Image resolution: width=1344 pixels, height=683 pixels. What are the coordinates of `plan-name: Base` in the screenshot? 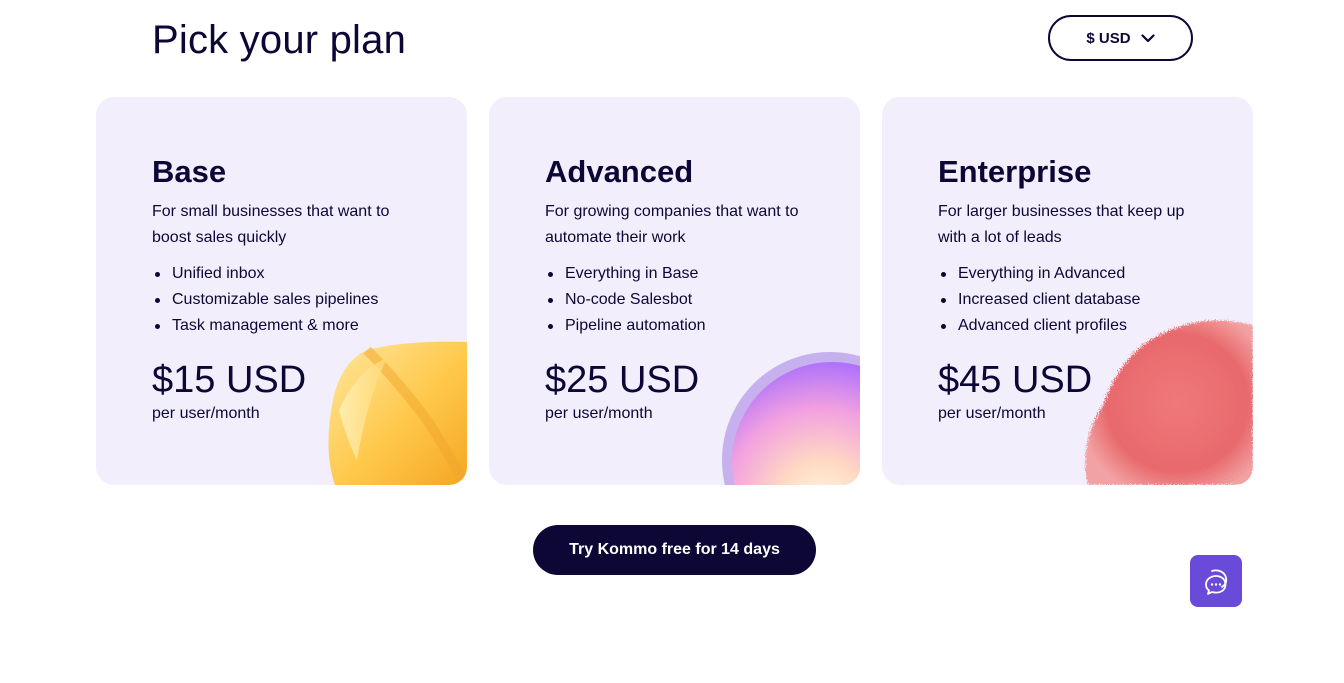 It's located at (189, 171).